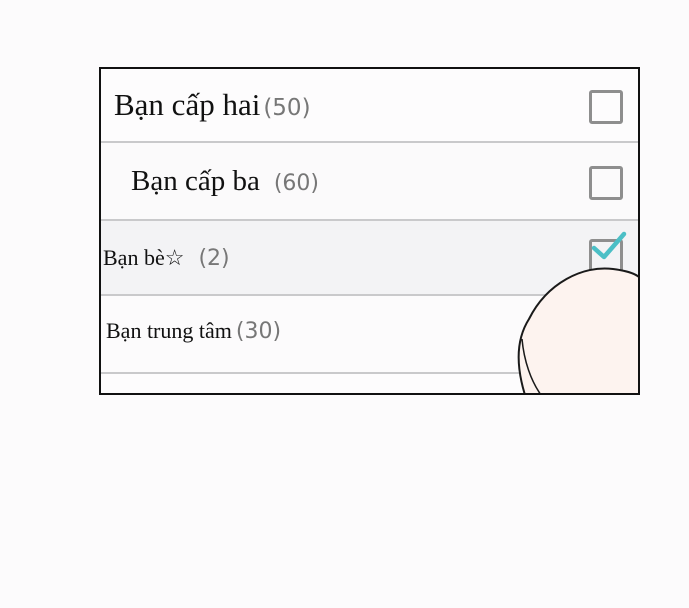 The image size is (689, 608). What do you see at coordinates (287, 108) in the screenshot?
I see `group-count: (50)` at bounding box center [287, 108].